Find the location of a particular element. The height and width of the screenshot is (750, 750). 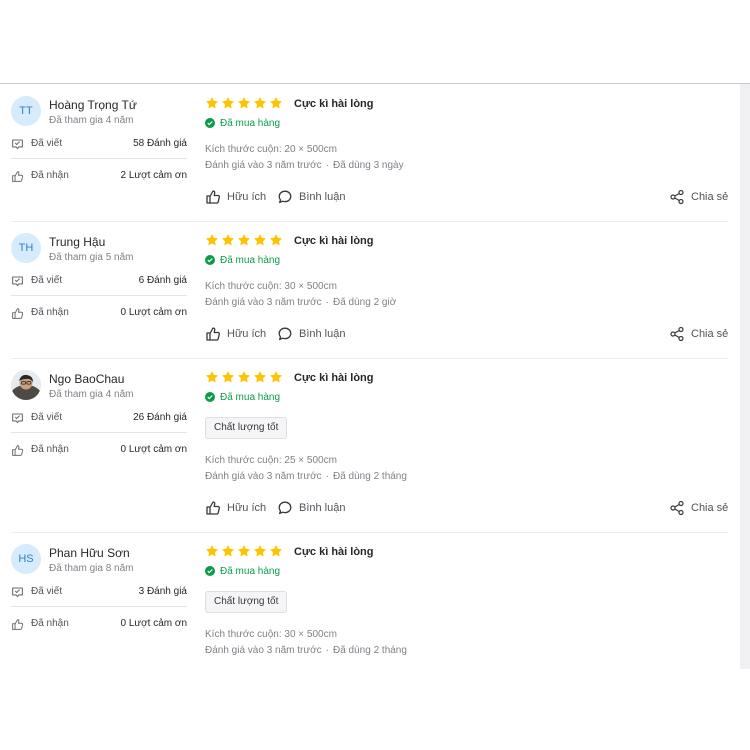

stat-reviews-written: Đã viết 58 Đánh giá is located at coordinates (99, 145).